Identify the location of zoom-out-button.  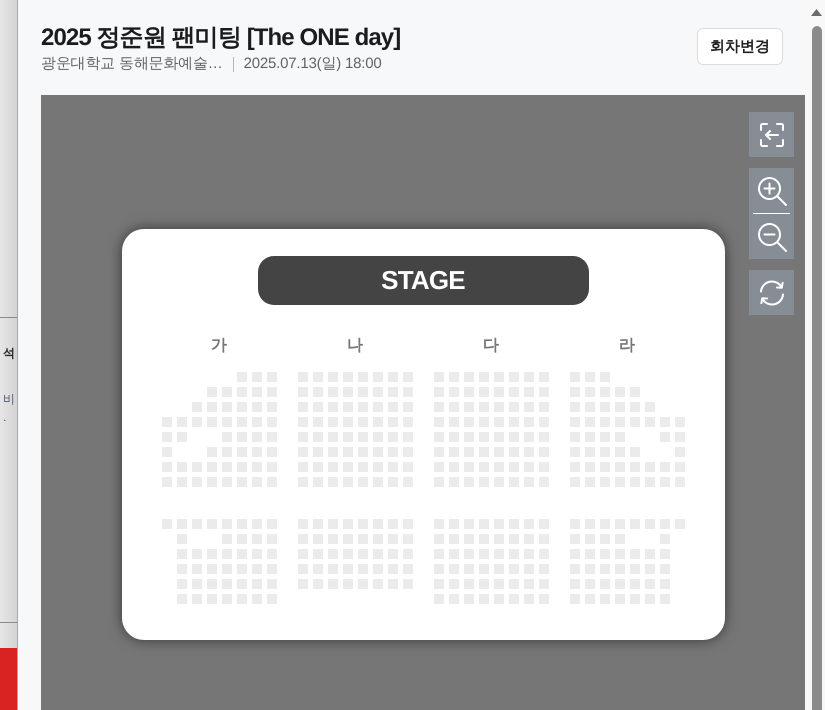
(771, 236).